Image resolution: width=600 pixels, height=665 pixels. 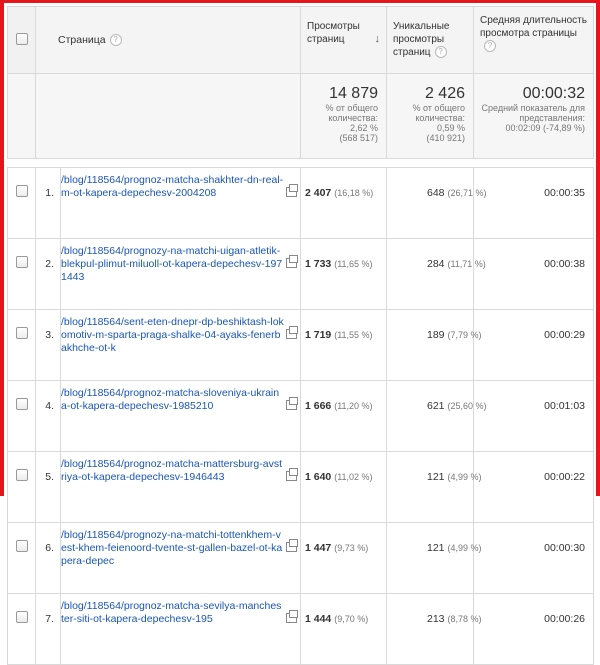 I want to click on row-unique-pageviews: 189 (7,79 %), so click(x=433, y=345).